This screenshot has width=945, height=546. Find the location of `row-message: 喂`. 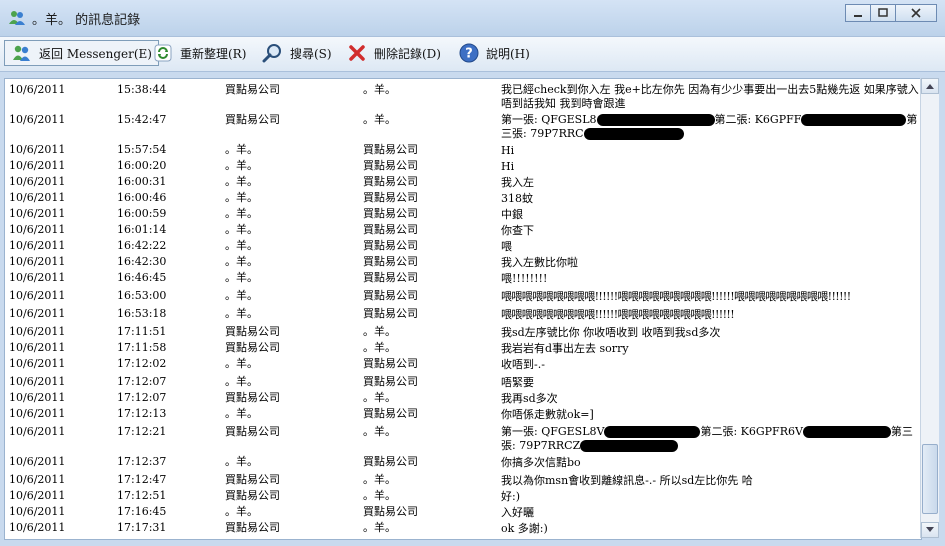

row-message: 喂 is located at coordinates (506, 246).